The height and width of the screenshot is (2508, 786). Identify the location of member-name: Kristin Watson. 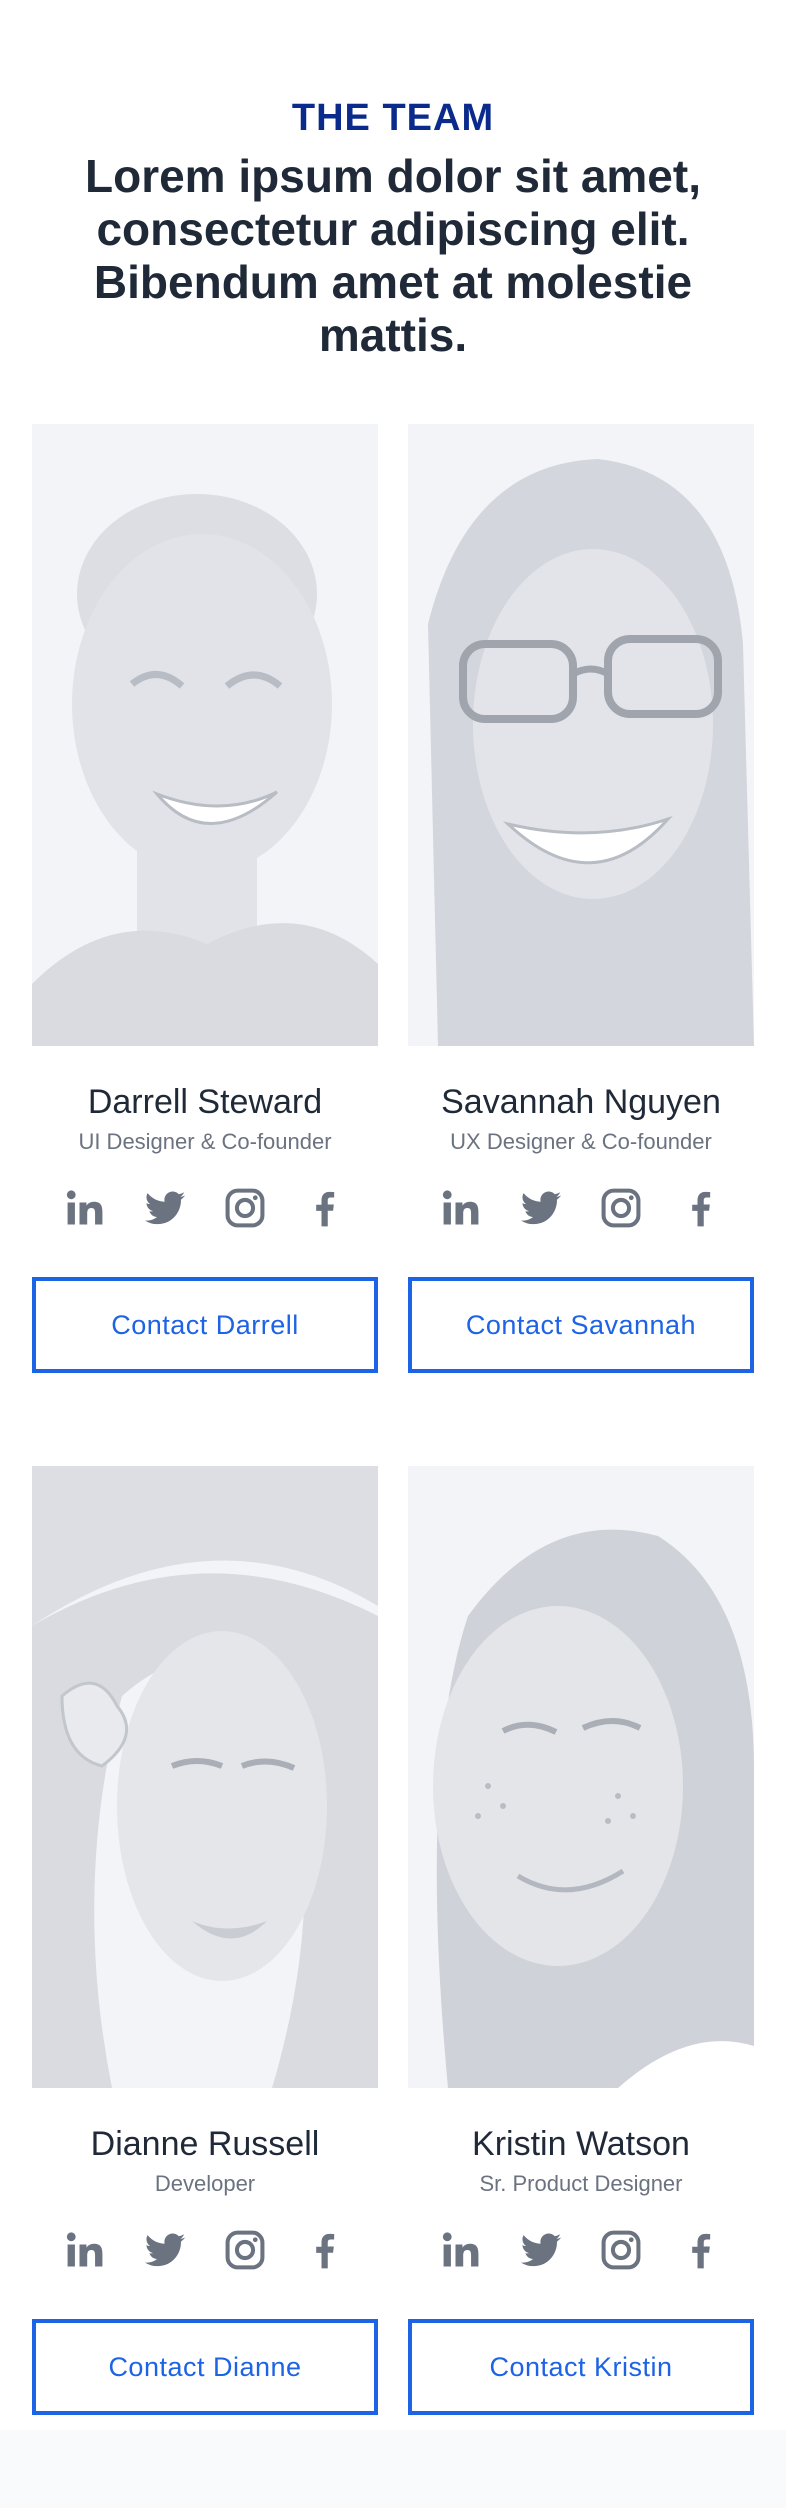
(581, 2144).